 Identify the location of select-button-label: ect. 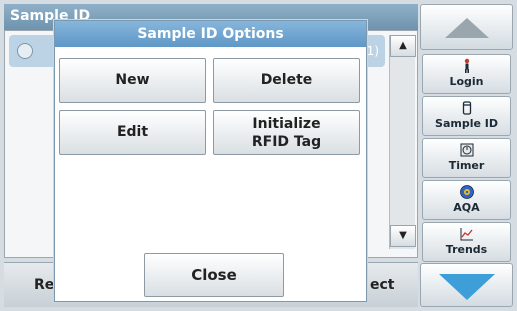
(382, 285).